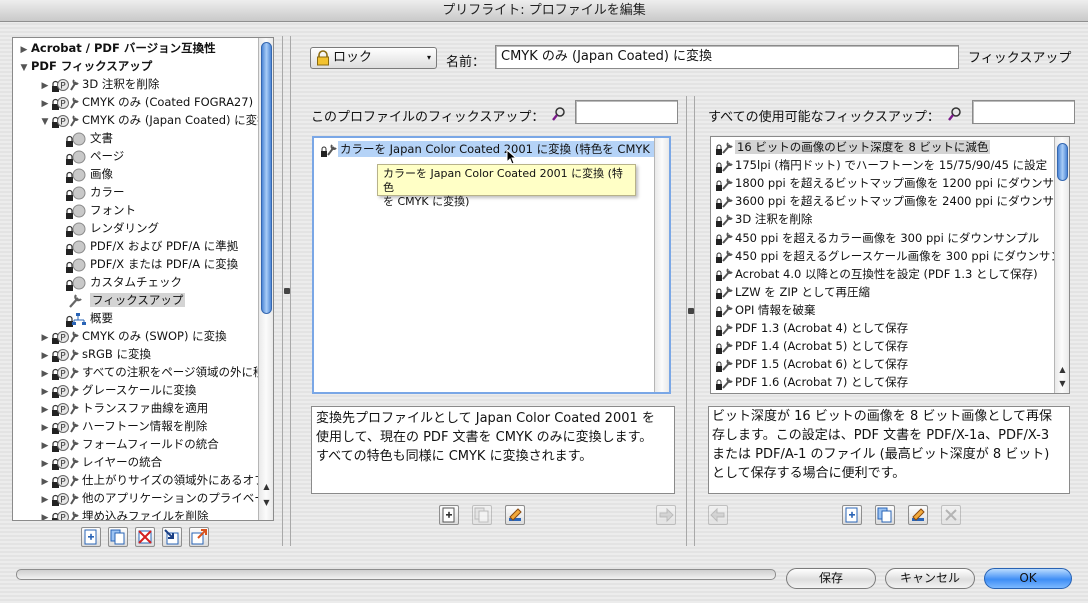 The image size is (1088, 603). I want to click on popup-arrow-icon: ▾, so click(428, 57).